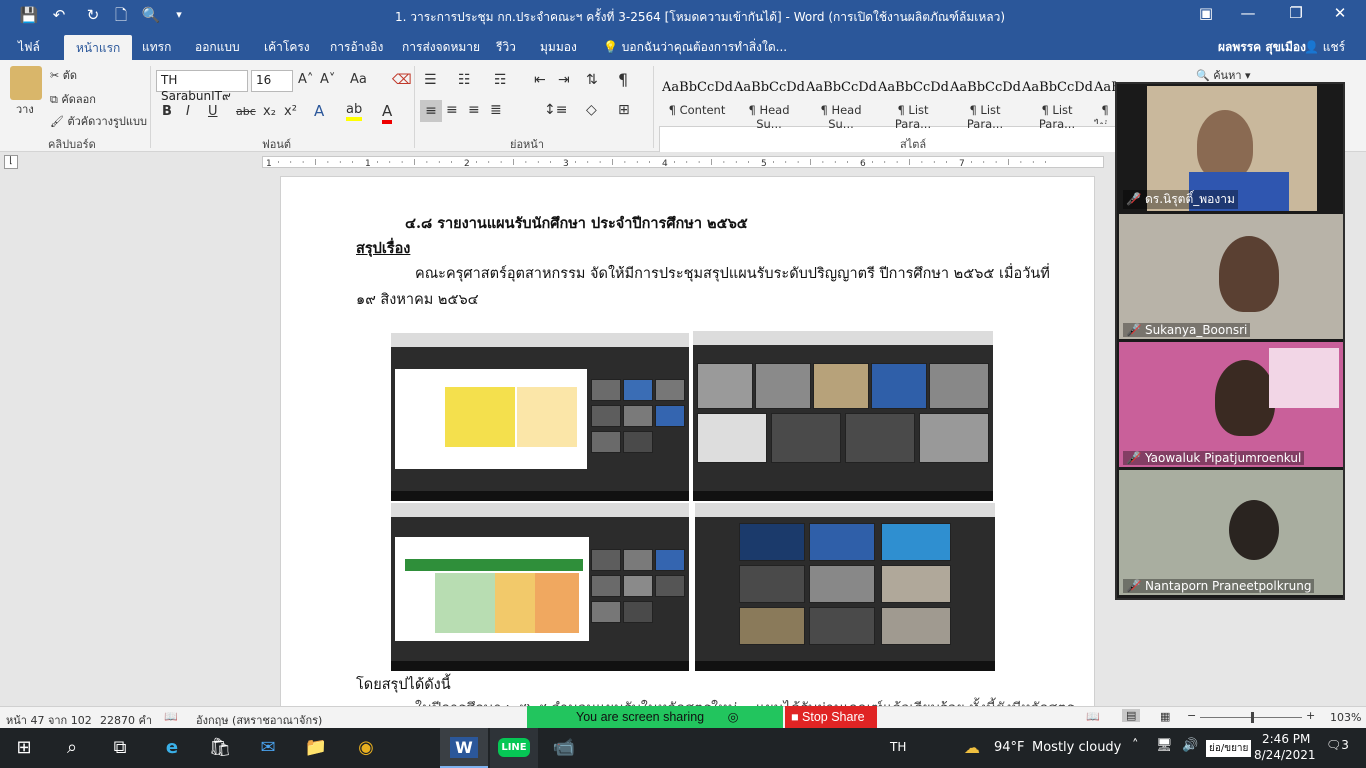 The height and width of the screenshot is (768, 1366). What do you see at coordinates (120, 748) in the screenshot?
I see `task-view-icon: ⧉` at bounding box center [120, 748].